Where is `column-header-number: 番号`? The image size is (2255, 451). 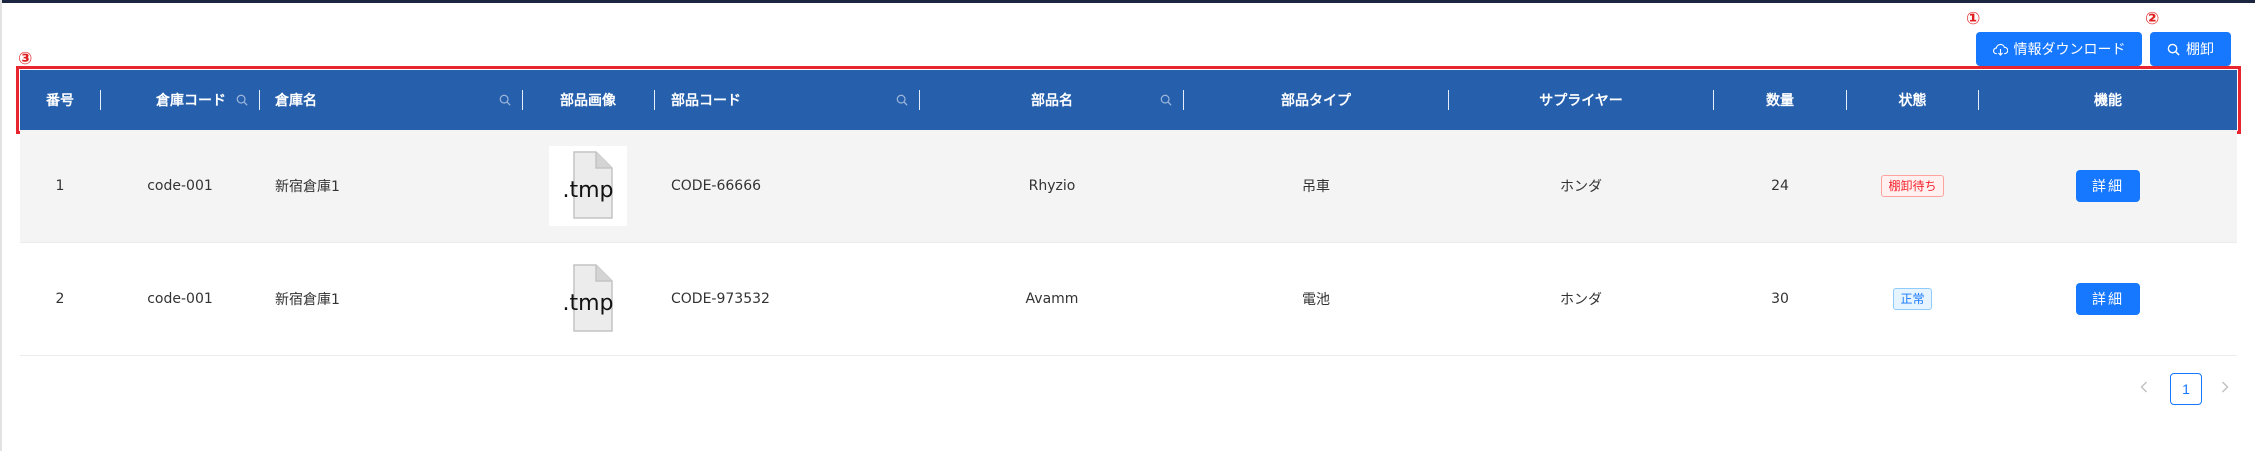
column-header-number: 番号 is located at coordinates (60, 100).